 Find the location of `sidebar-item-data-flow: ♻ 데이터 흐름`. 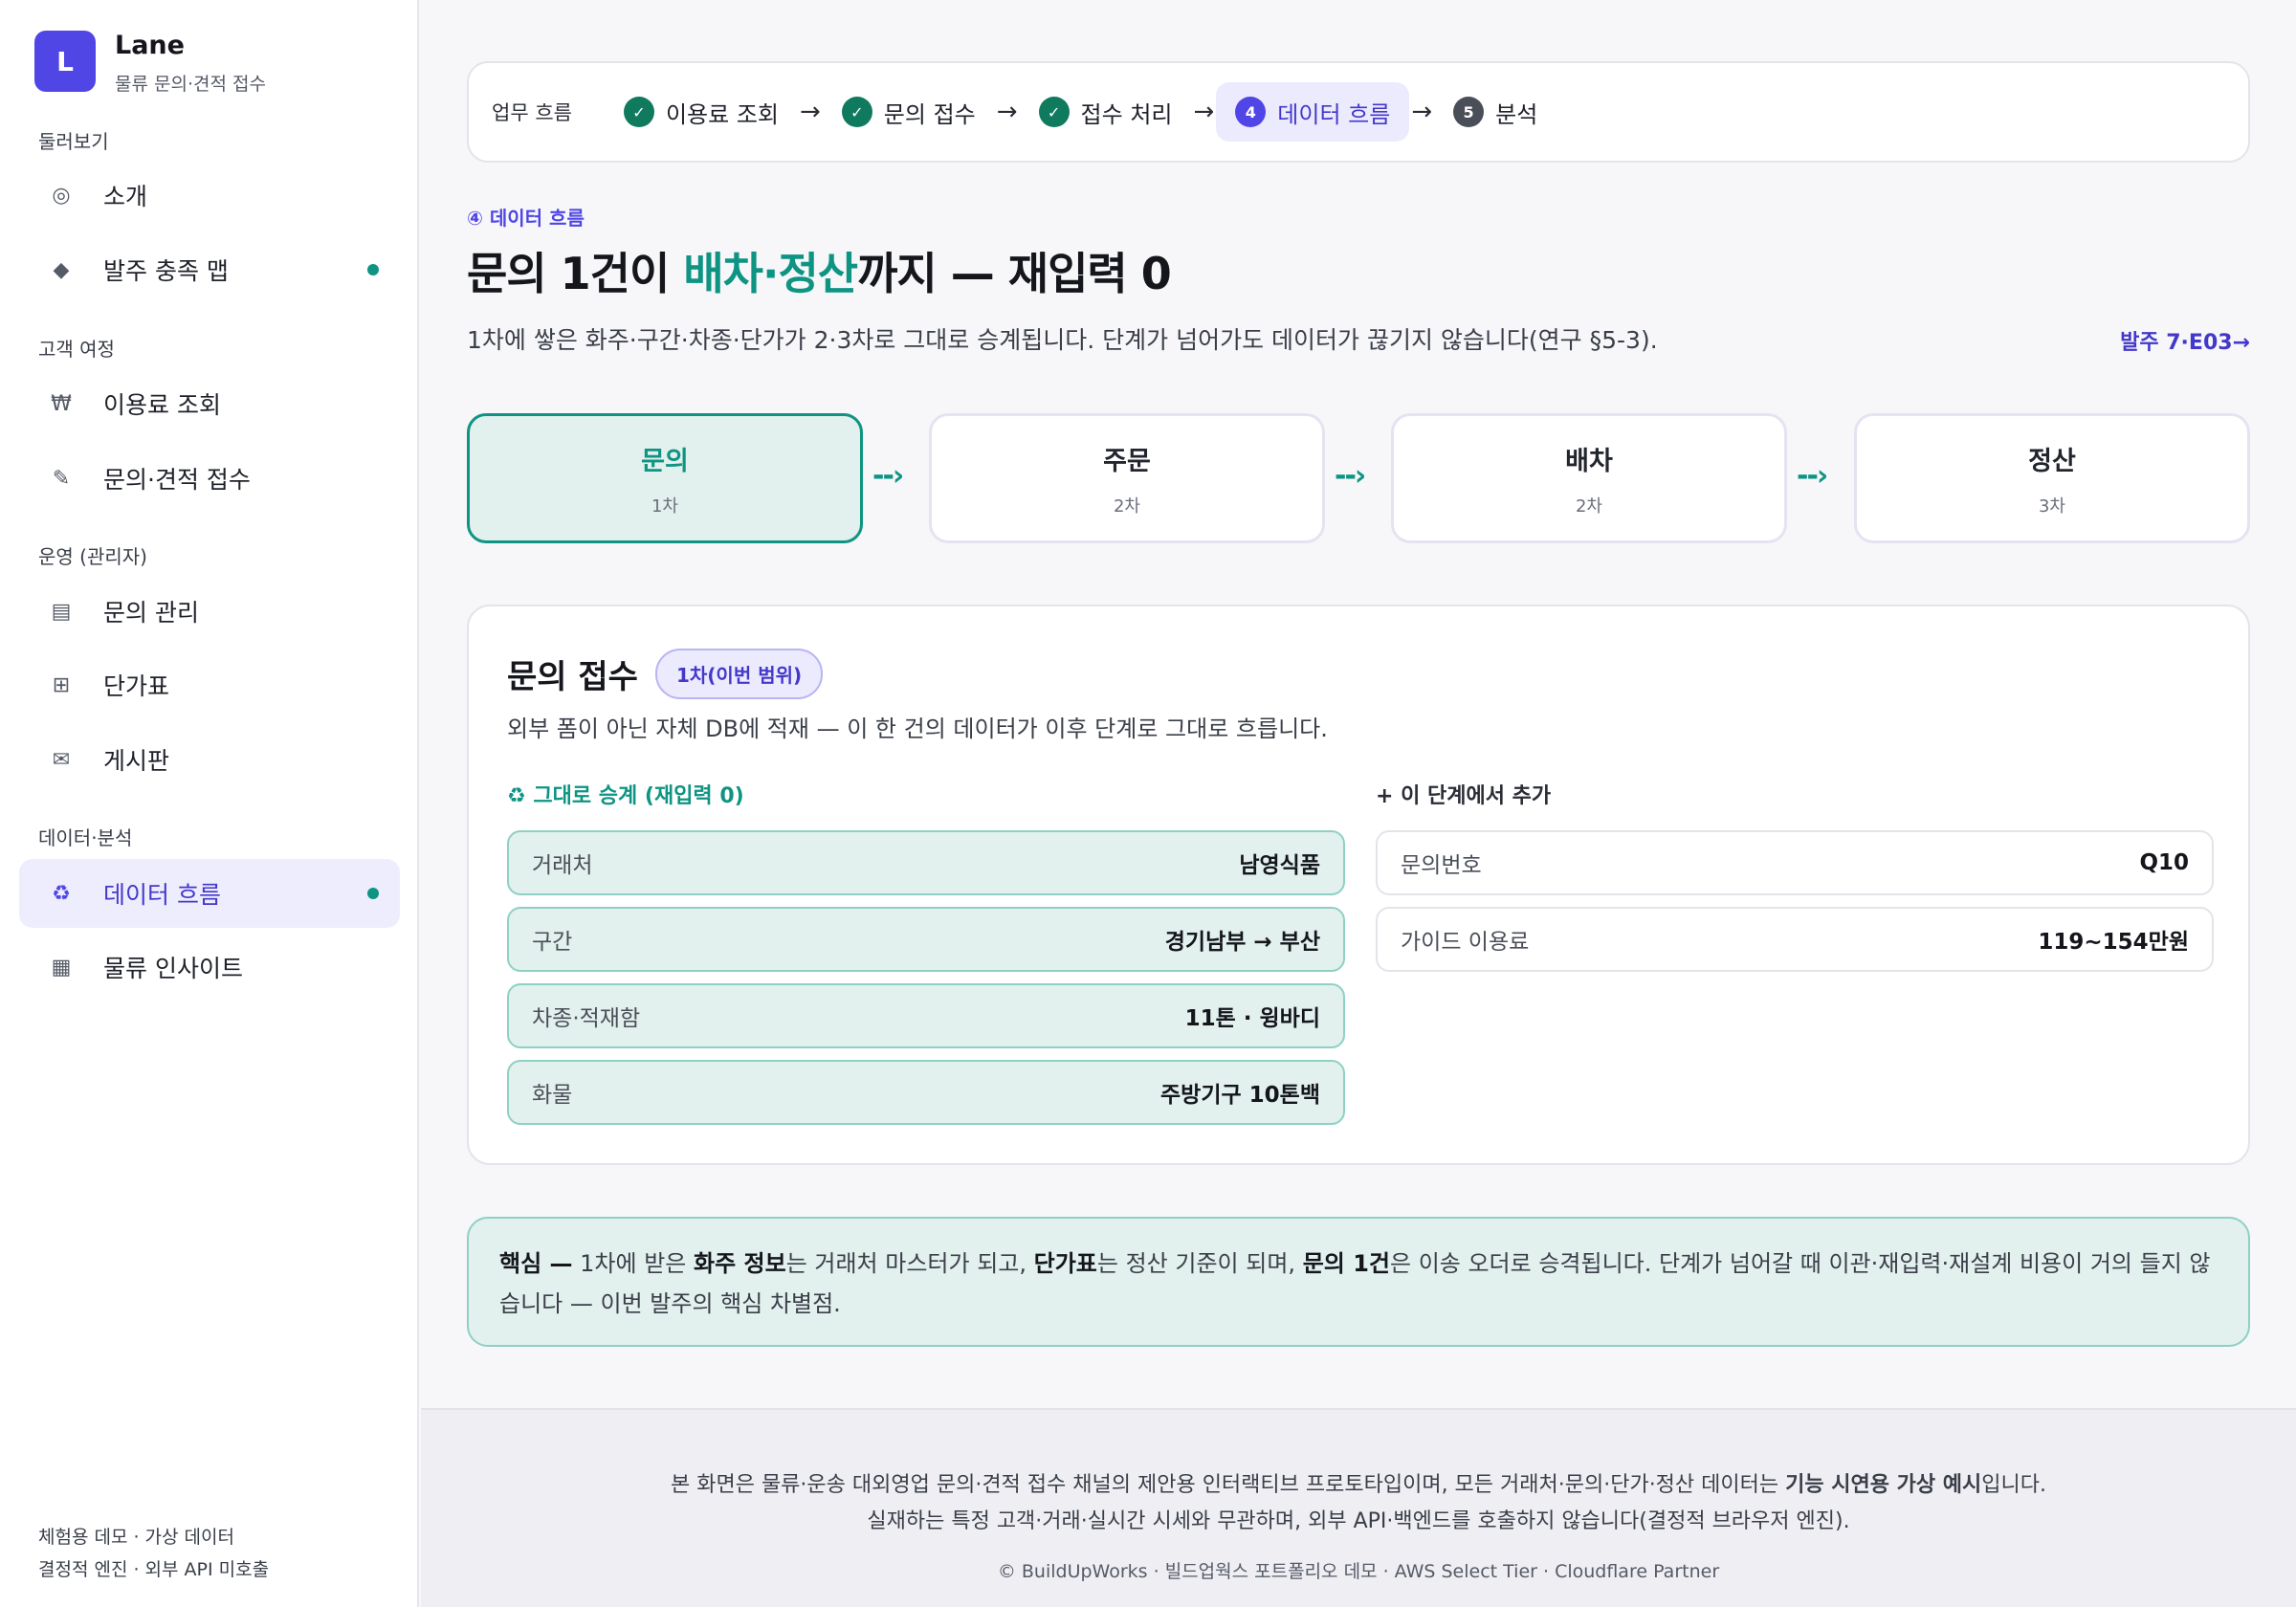

sidebar-item-data-flow: ♻ 데이터 흐름 is located at coordinates (210, 893).